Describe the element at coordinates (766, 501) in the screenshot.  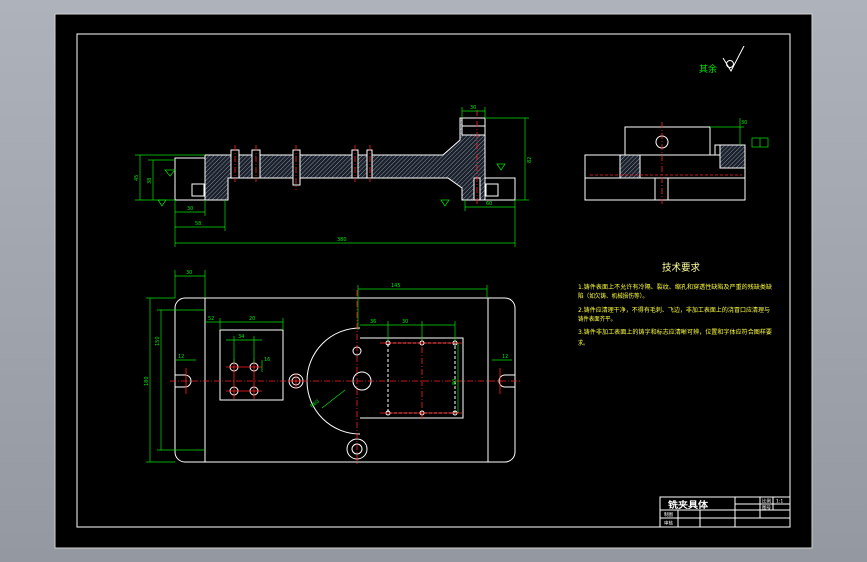
I see `scale-label: 比例` at that location.